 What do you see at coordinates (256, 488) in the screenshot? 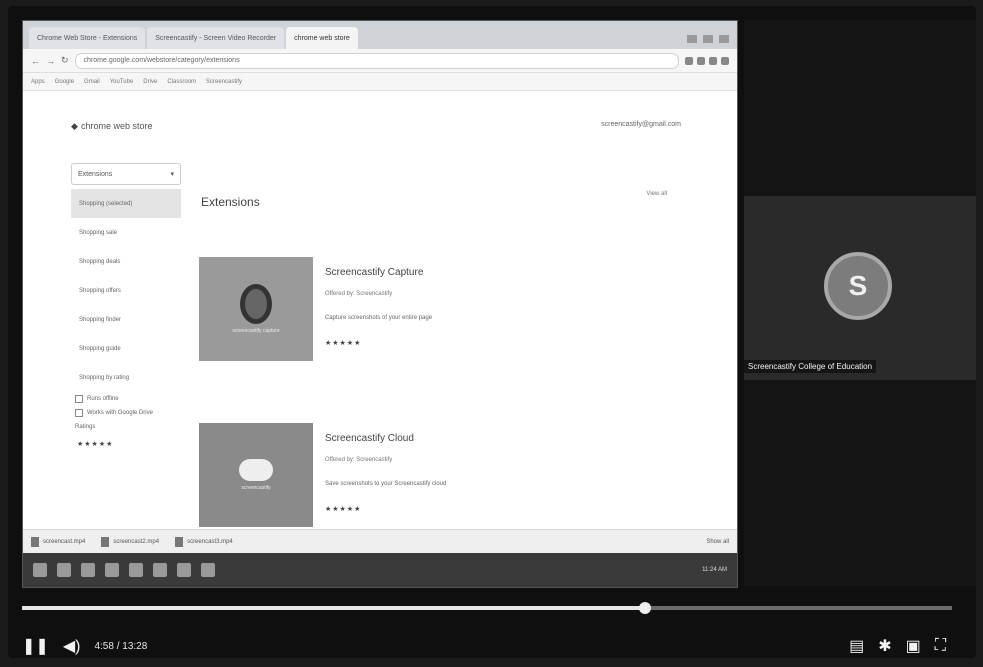
I see `logo-caption: screencastify` at bounding box center [256, 488].